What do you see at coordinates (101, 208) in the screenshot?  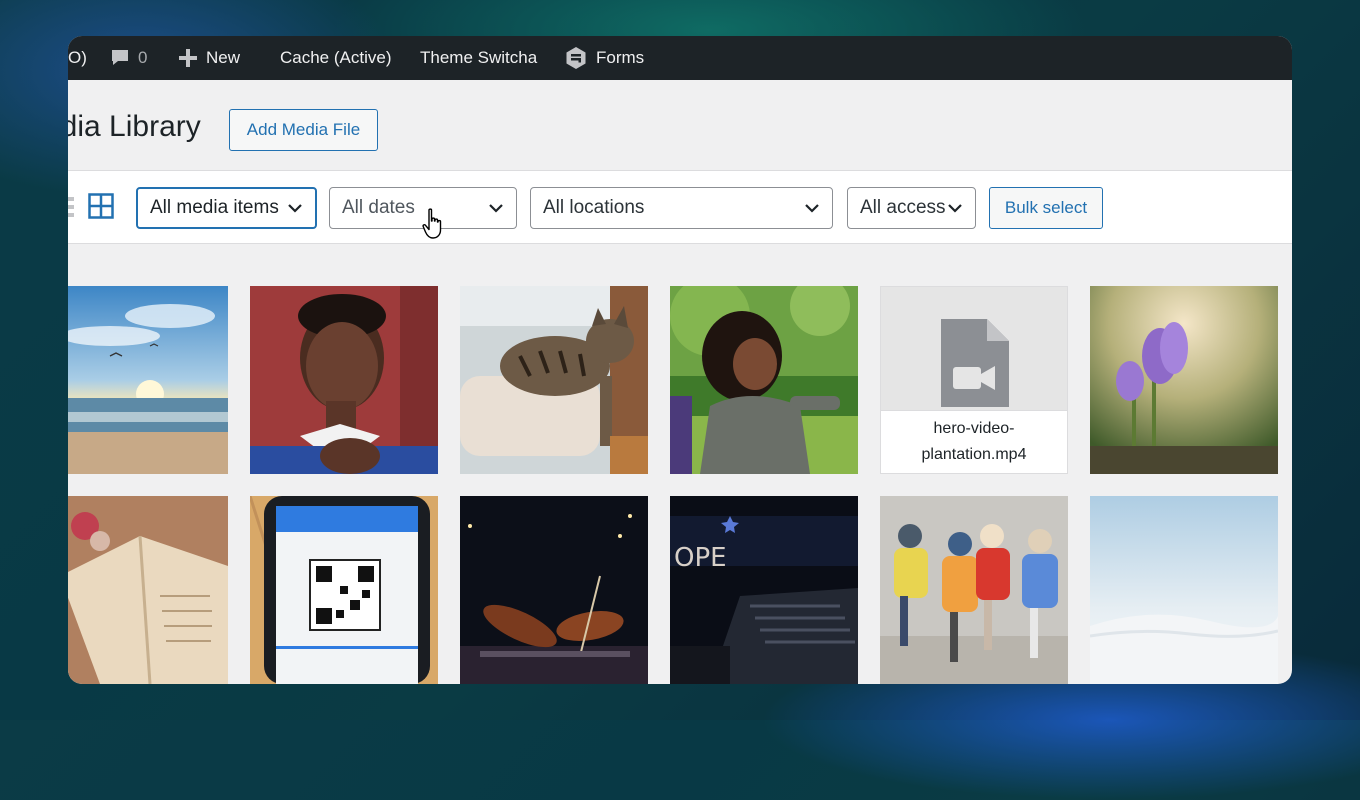 I see `grid-view-icon` at bounding box center [101, 208].